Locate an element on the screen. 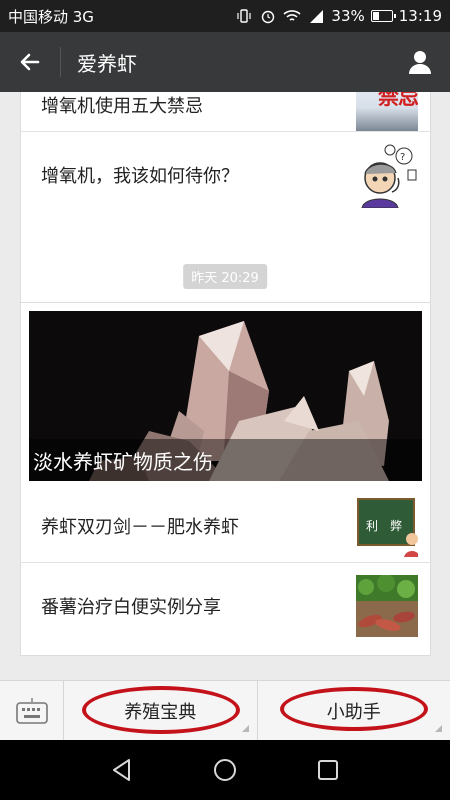 Image resolution: width=450 pixels, height=800 pixels. recents-square-icon is located at coordinates (328, 770).